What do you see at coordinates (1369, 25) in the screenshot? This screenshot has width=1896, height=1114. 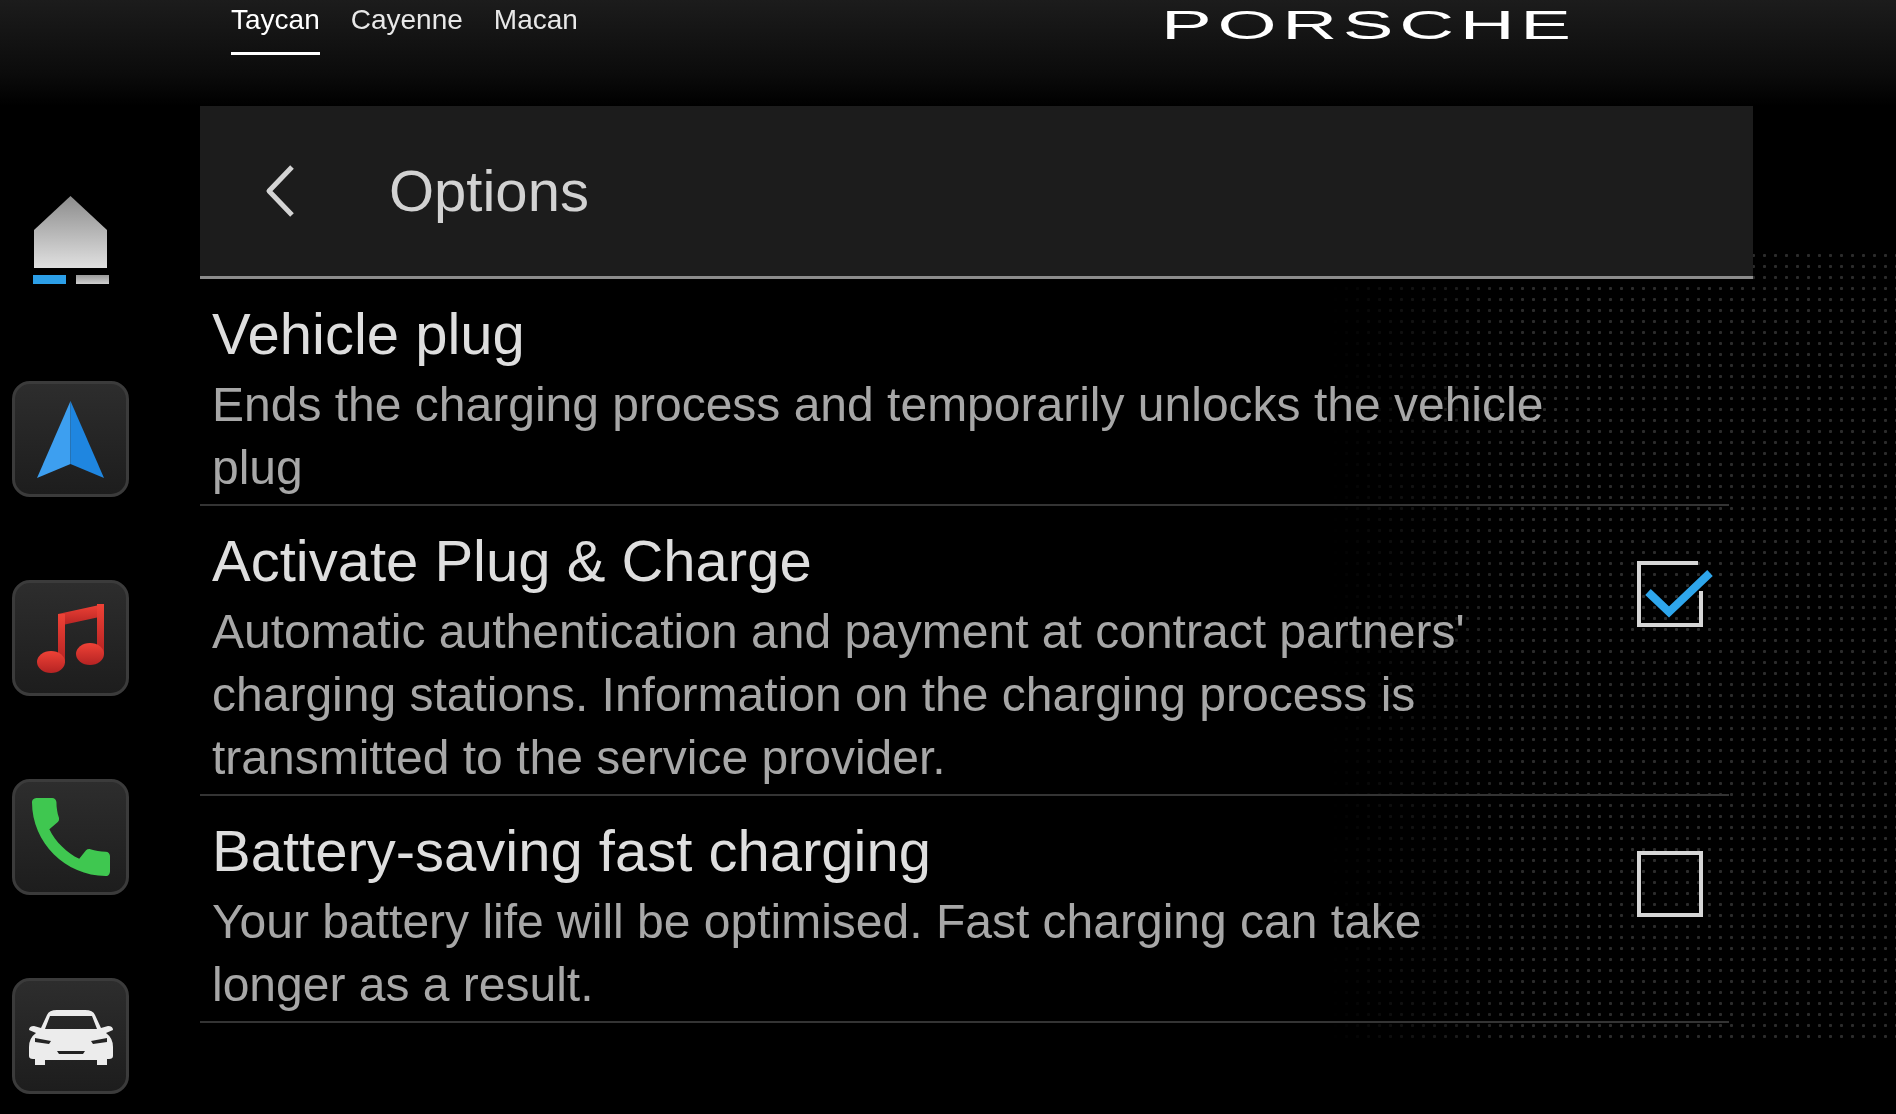 I see `brand-logo: PORSCHE` at bounding box center [1369, 25].